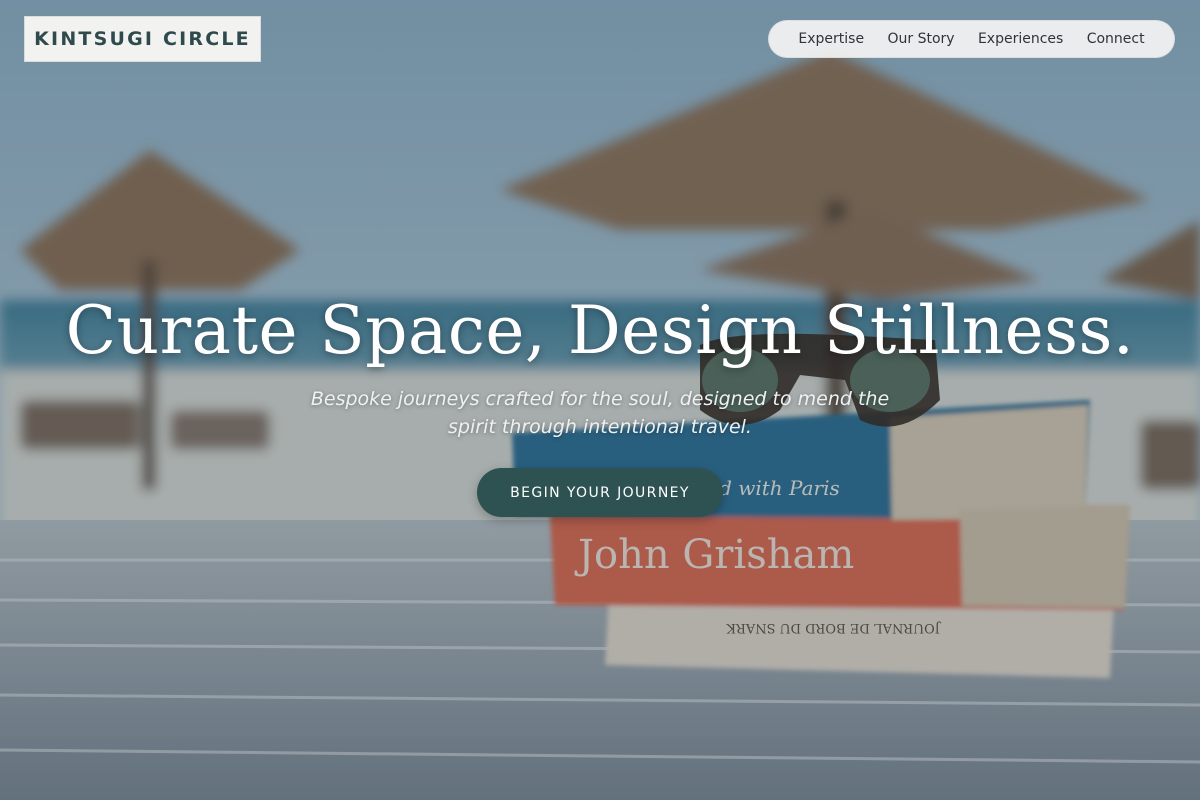 This screenshot has height=800, width=1200. What do you see at coordinates (1020, 39) in the screenshot?
I see `nav-item-experiences: Experiences` at bounding box center [1020, 39].